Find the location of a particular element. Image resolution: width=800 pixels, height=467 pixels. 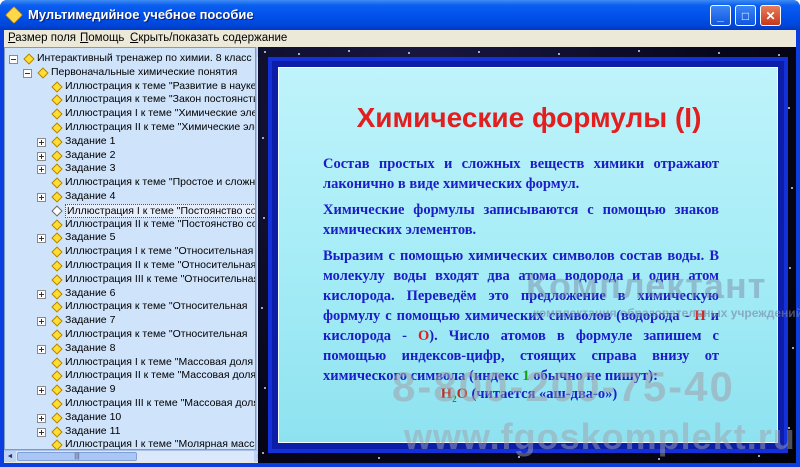

tree-item-label: Иллюстрация к теме "Простое и сложное is located at coordinates (160, 182).